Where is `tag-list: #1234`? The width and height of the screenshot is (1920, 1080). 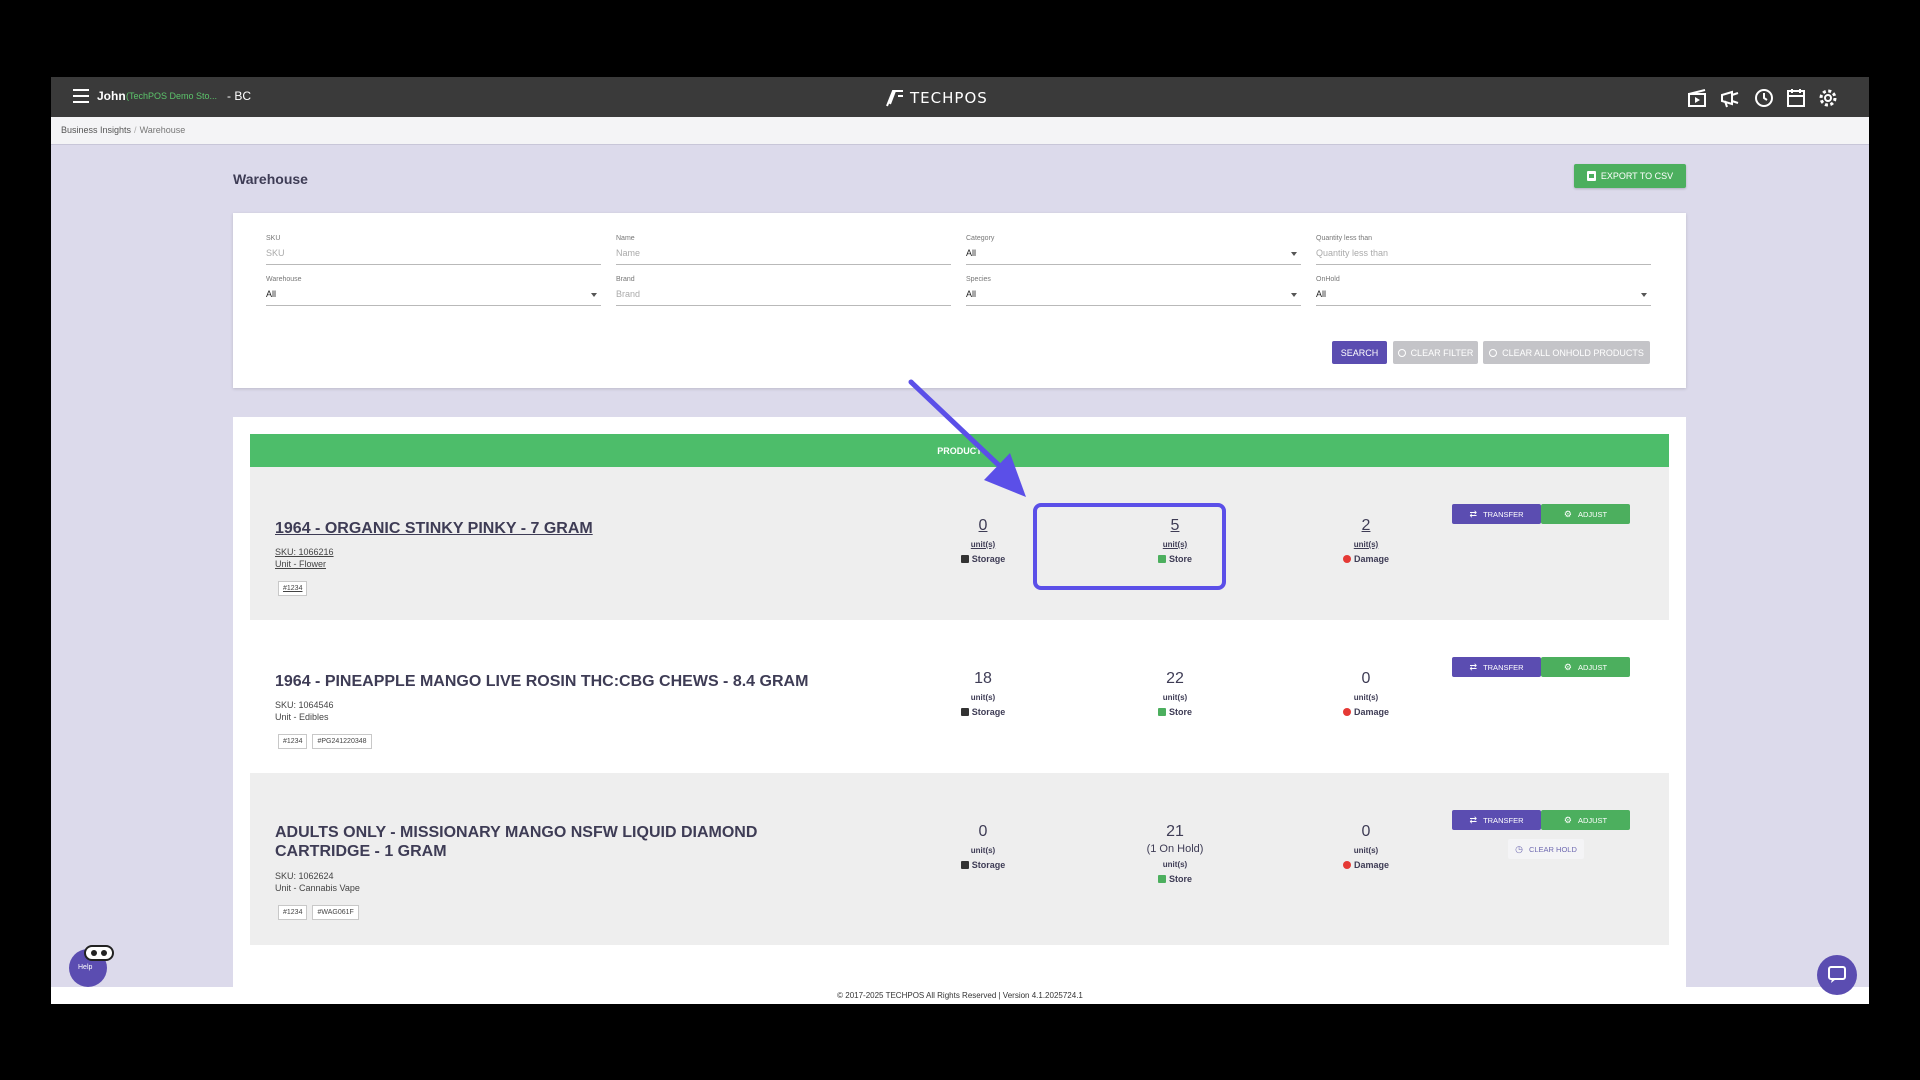 tag-list: #1234 is located at coordinates (293, 588).